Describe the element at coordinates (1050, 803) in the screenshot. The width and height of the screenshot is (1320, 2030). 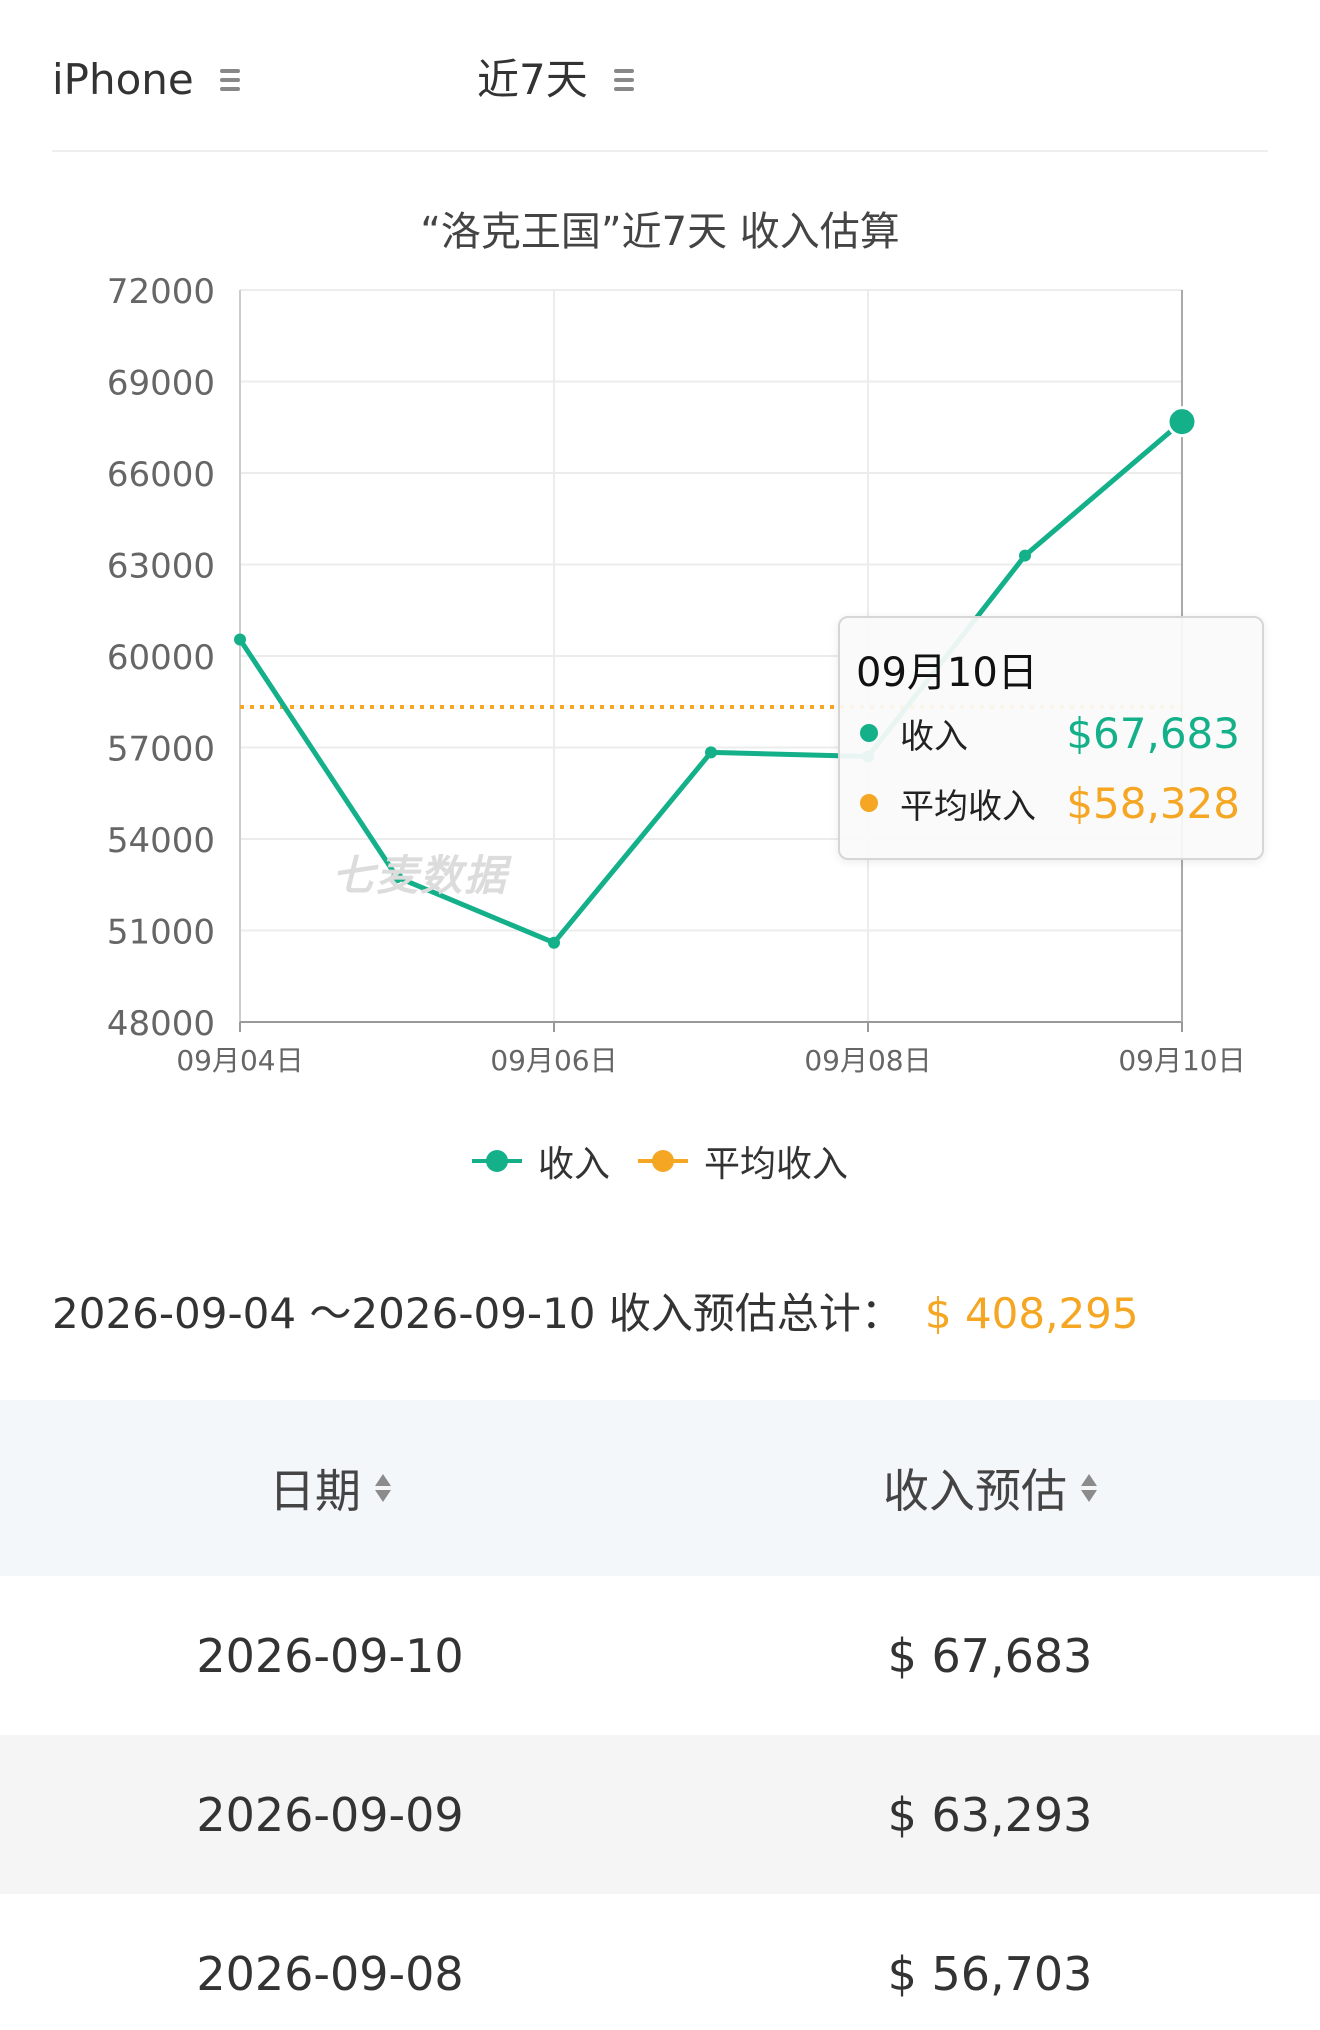
I see `tooltip-row-average: 平均收入 $58,328` at that location.